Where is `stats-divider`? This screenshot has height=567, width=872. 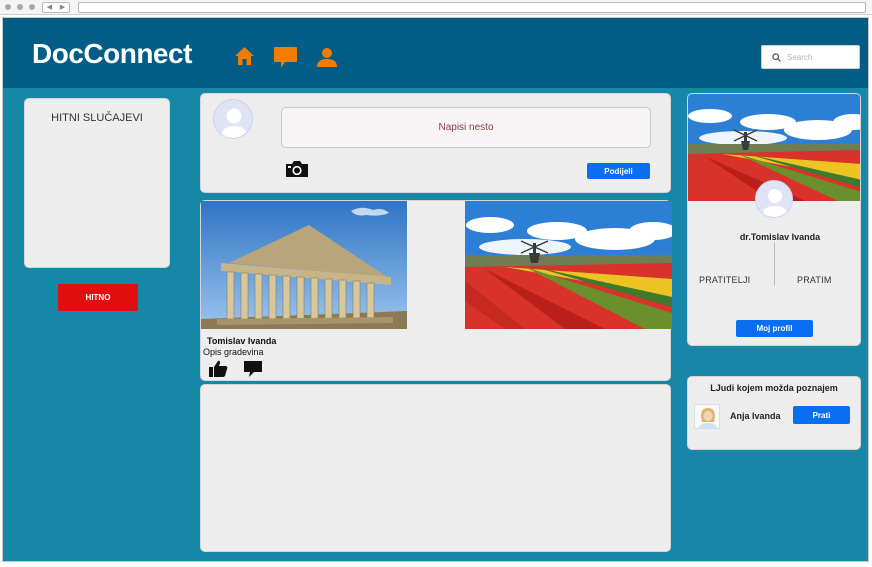 stats-divider is located at coordinates (774, 264).